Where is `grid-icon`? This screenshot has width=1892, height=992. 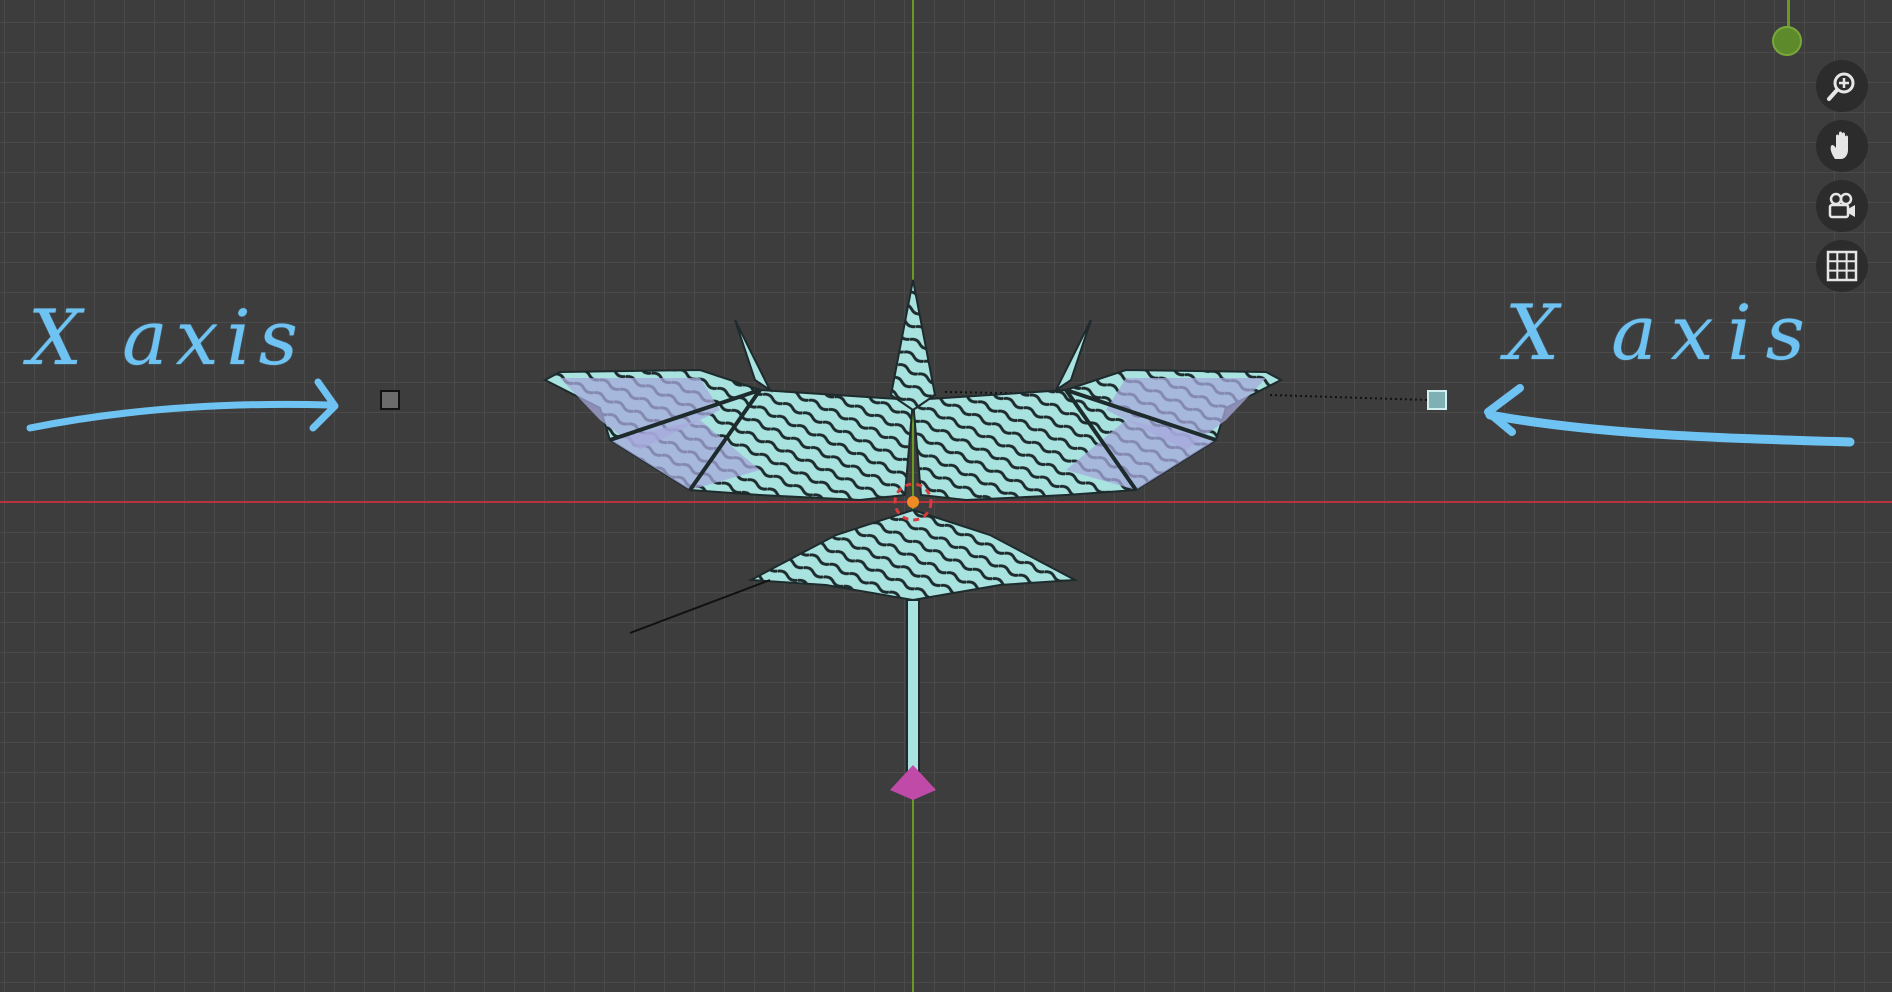 grid-icon is located at coordinates (1842, 266).